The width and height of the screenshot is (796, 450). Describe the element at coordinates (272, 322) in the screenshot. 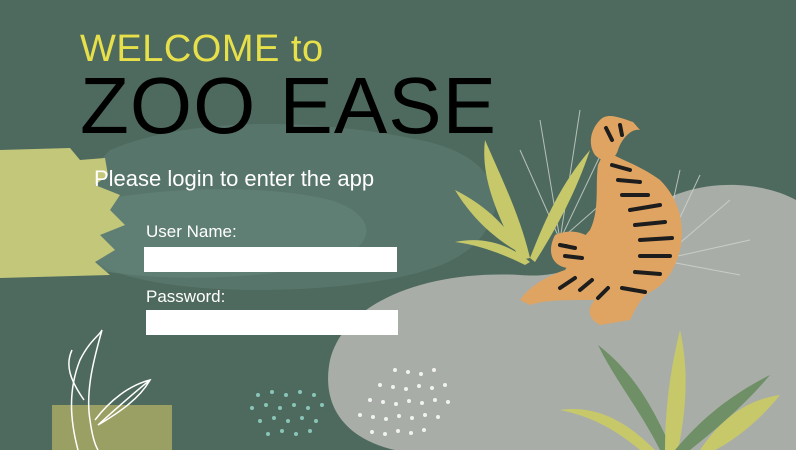

I see `password-input` at that location.